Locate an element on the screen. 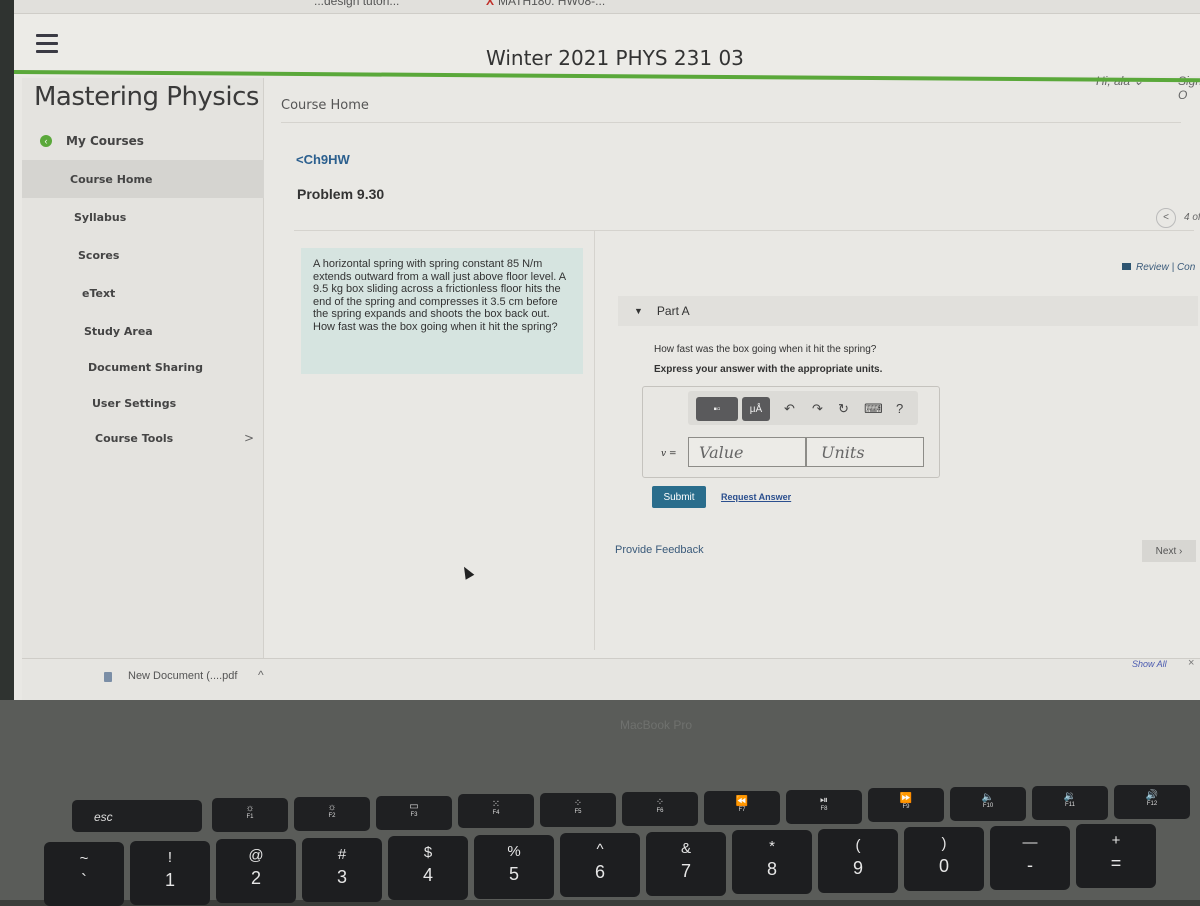 The width and height of the screenshot is (1200, 906). sidebar-item-user-settings: User Settings is located at coordinates (143, 403).